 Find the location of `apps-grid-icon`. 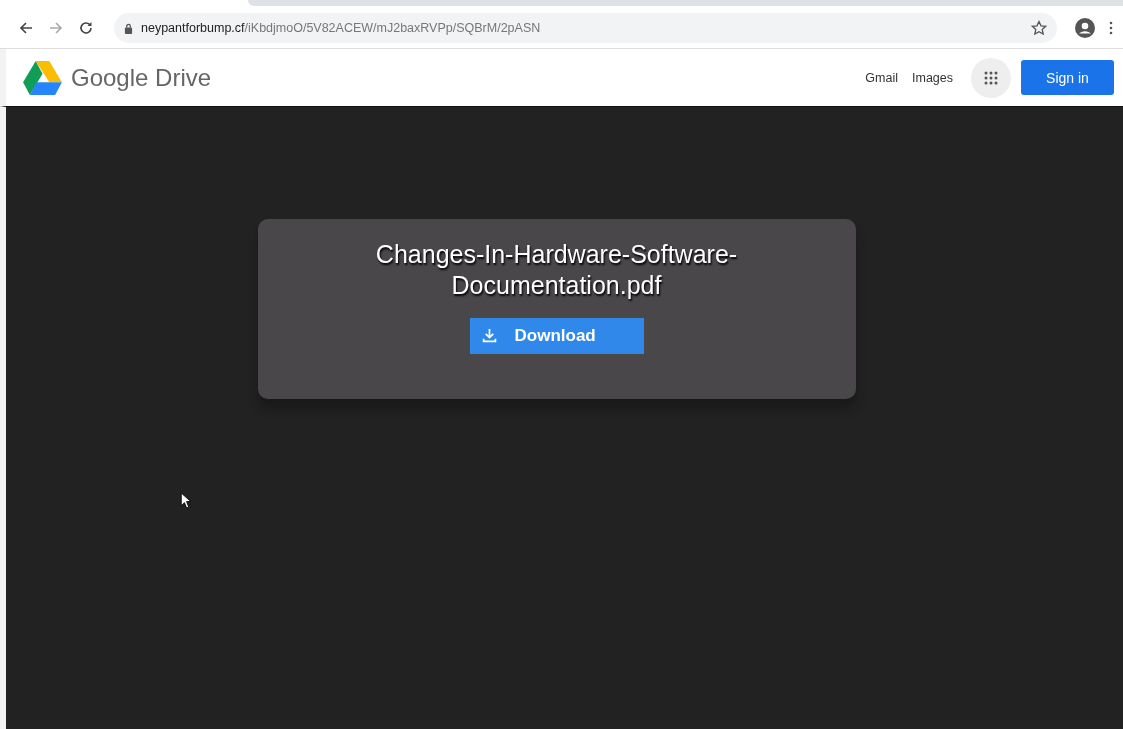

apps-grid-icon is located at coordinates (991, 77).